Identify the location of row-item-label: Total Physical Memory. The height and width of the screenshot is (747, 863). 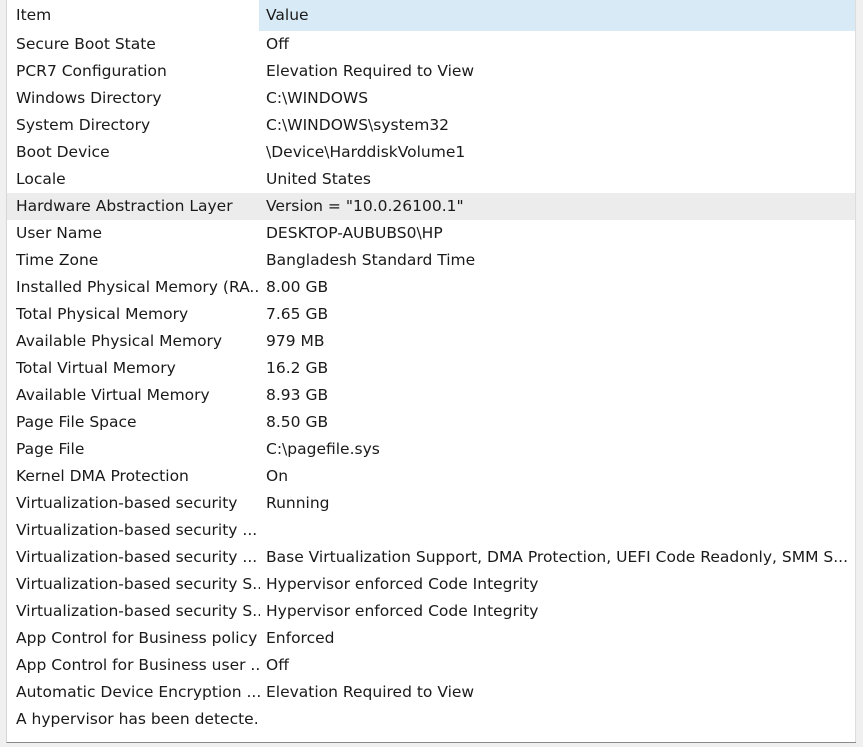
(102, 314).